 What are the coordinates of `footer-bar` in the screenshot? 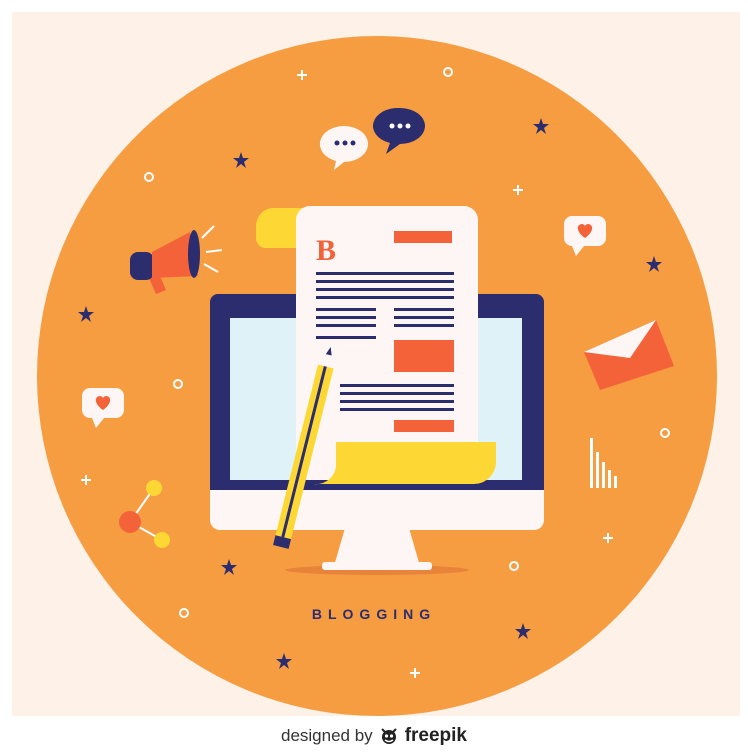 It's located at (424, 426).